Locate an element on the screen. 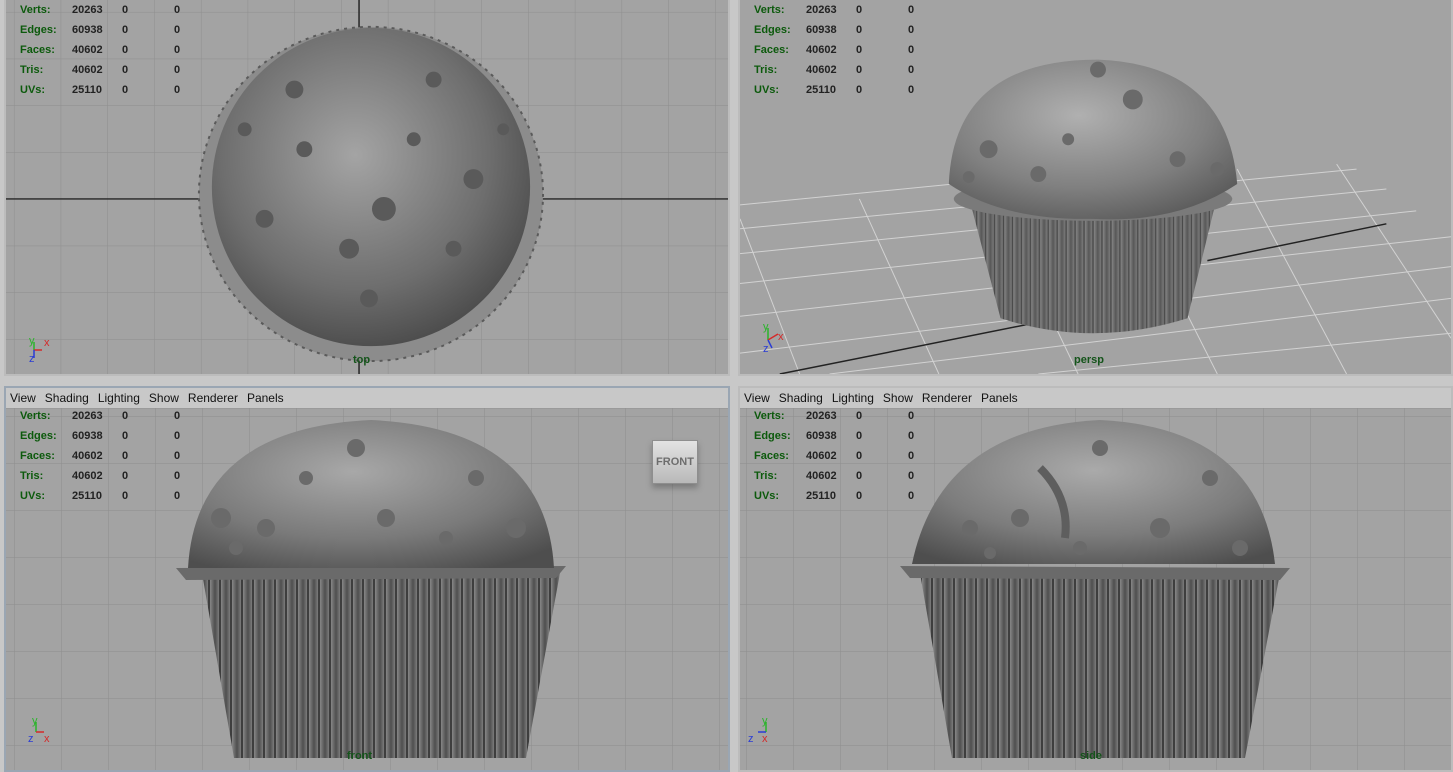 This screenshot has height=772, width=1453. camera-label: side is located at coordinates (1091, 756).